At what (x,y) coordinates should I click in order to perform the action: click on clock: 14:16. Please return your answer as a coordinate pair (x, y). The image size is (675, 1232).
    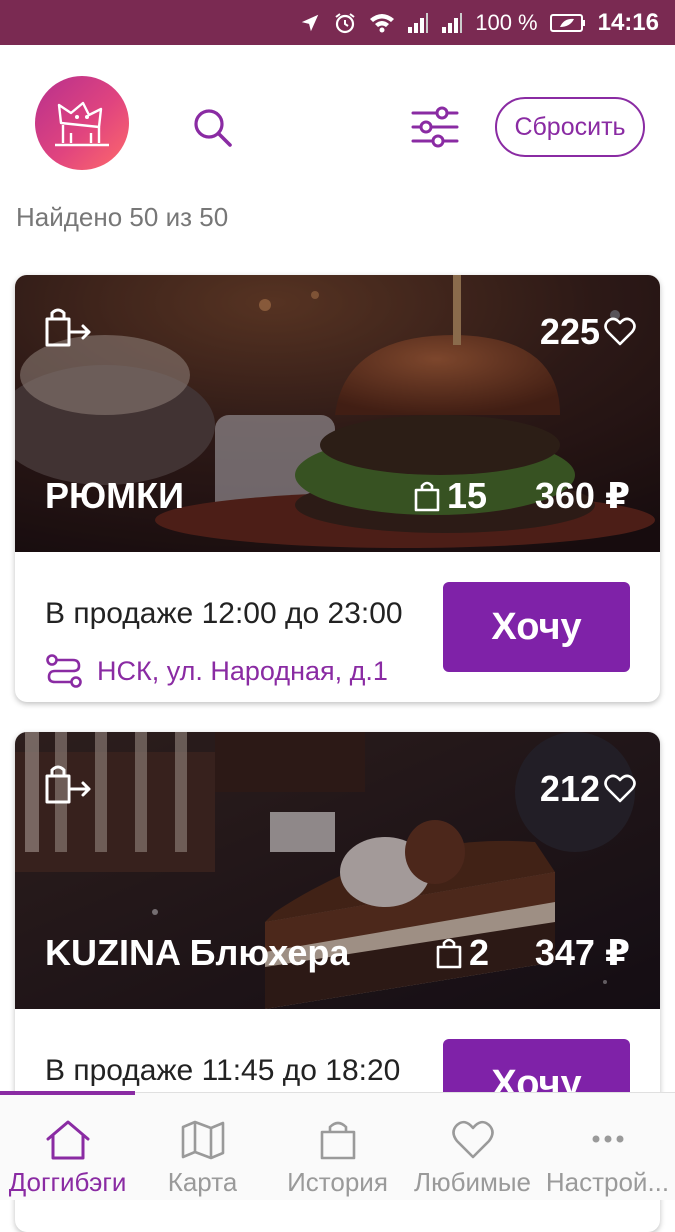
    Looking at the image, I should click on (628, 22).